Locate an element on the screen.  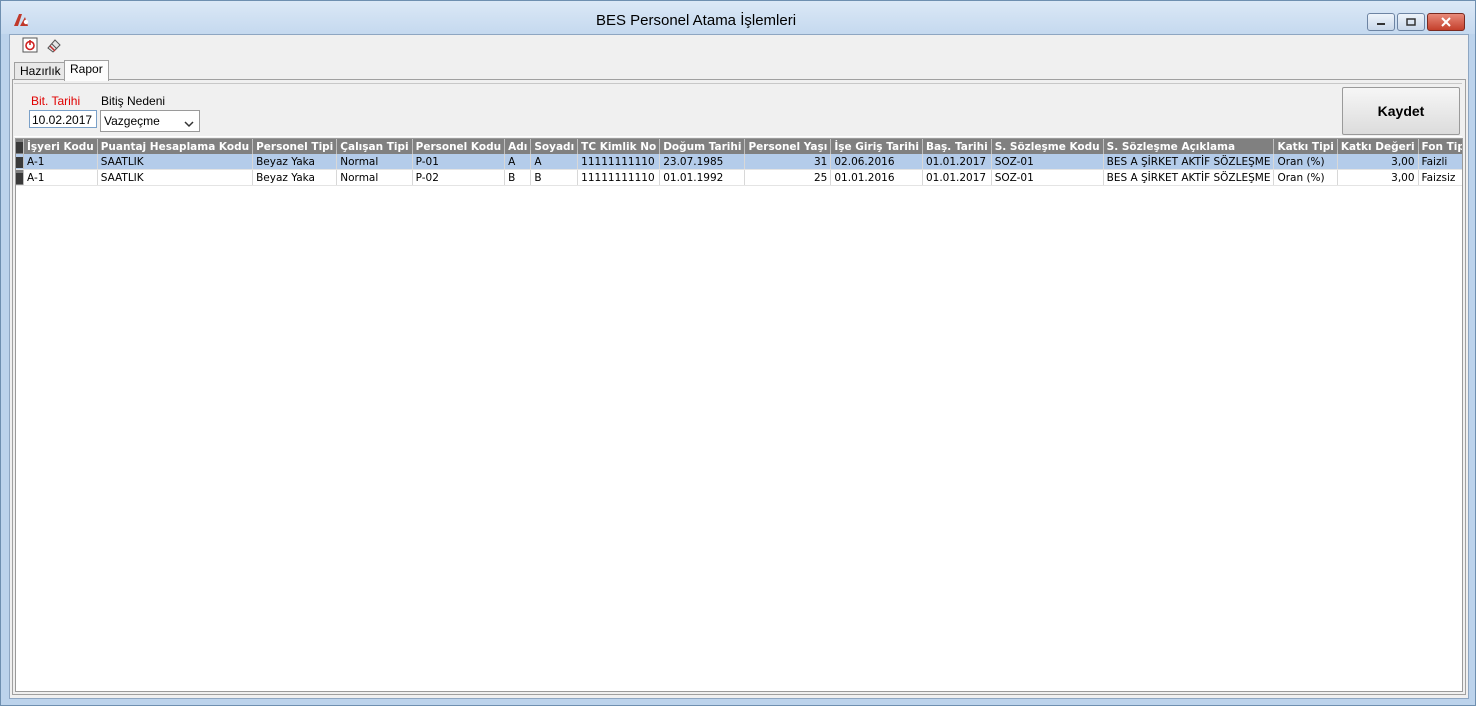
table-cell: 01.01.2016 is located at coordinates (876, 177).